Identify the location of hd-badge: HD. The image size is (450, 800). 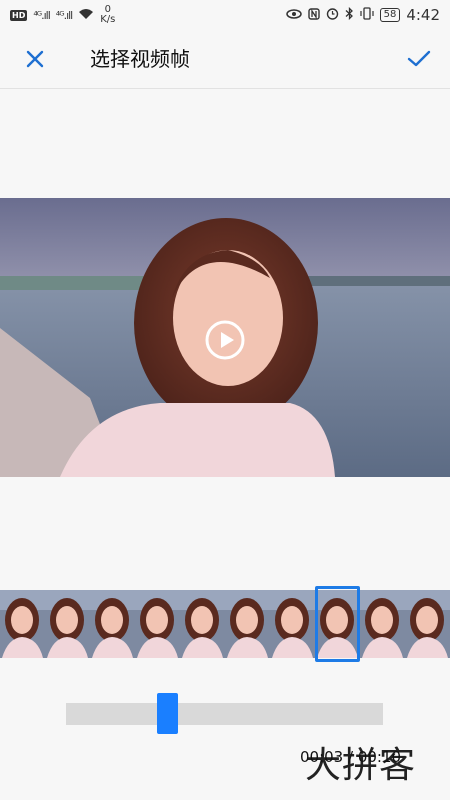
(19, 15).